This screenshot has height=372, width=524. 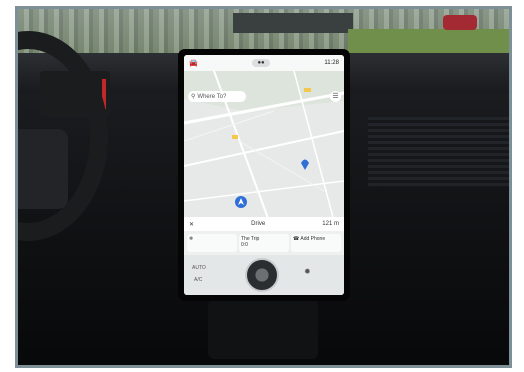 What do you see at coordinates (330, 224) in the screenshot?
I see `range-readout: 121 m` at bounding box center [330, 224].